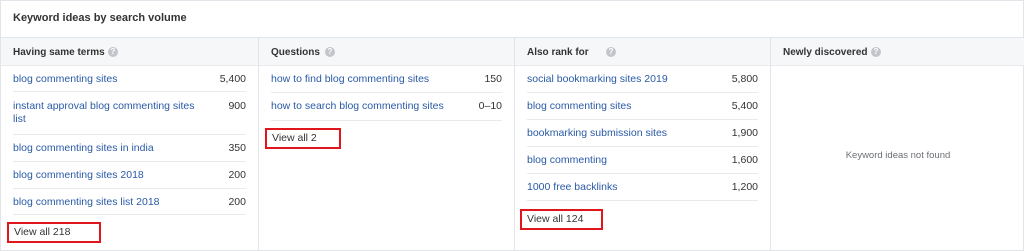 The height and width of the screenshot is (251, 1024). I want to click on view-all-link: View all 2, so click(303, 138).